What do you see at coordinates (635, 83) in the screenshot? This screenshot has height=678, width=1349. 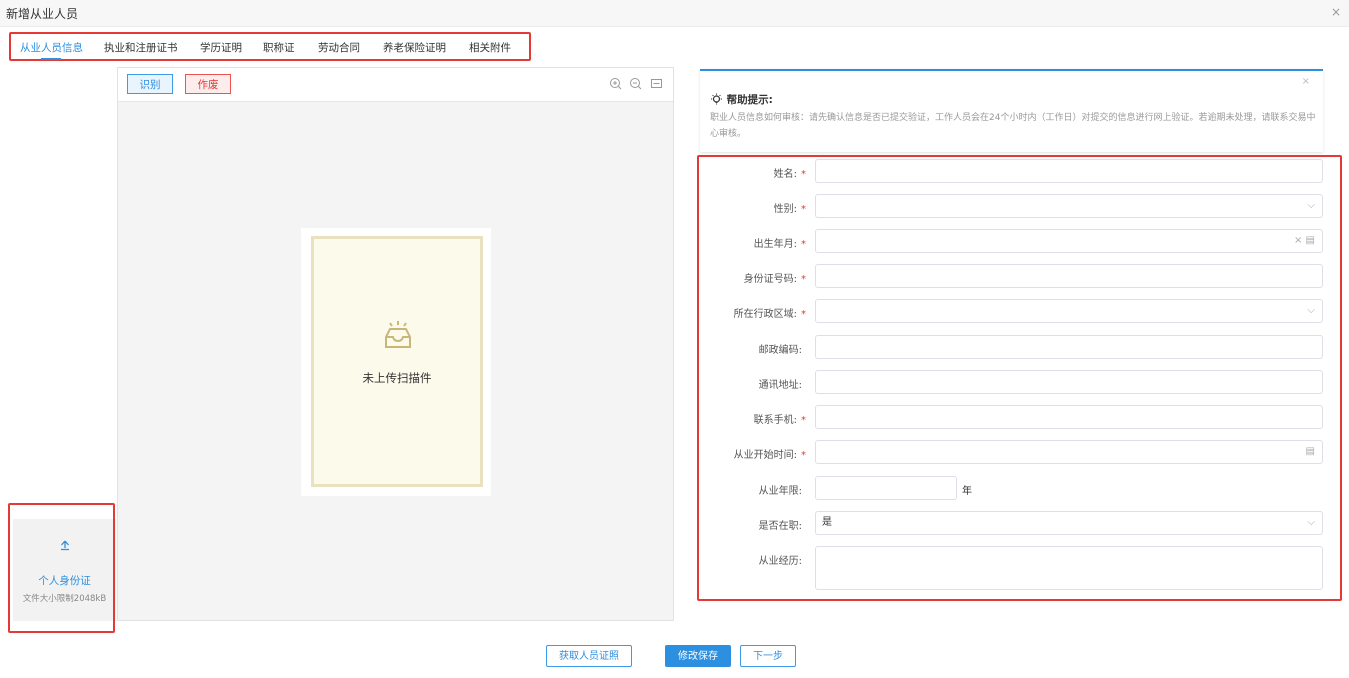 I see `zoom-out-icon` at bounding box center [635, 83].